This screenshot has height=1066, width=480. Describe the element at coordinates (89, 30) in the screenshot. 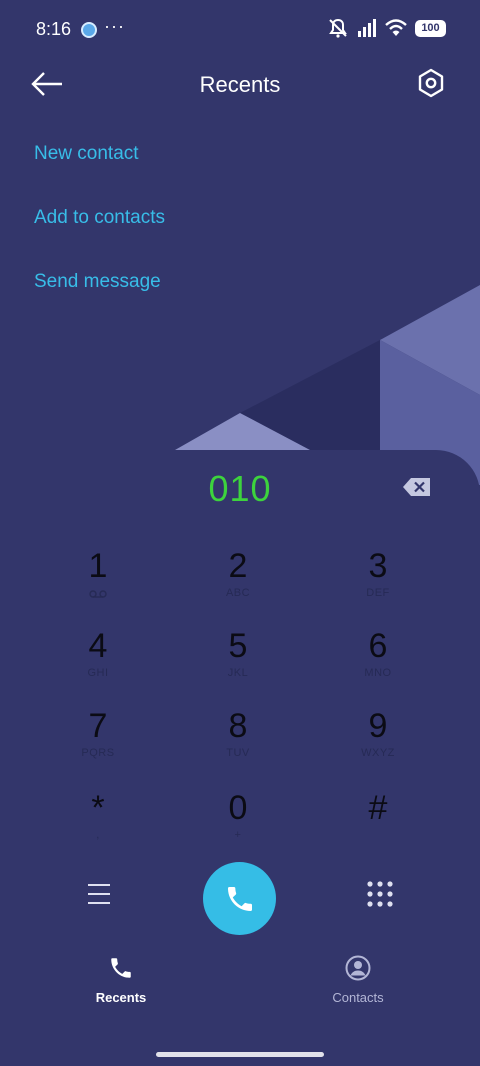

I see `app-notification-icon` at that location.